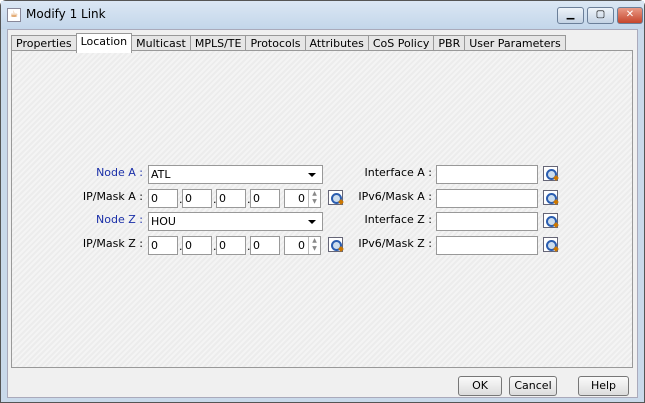 Image resolution: width=645 pixels, height=403 pixels. I want to click on mask-z-value: 0, so click(301, 245).